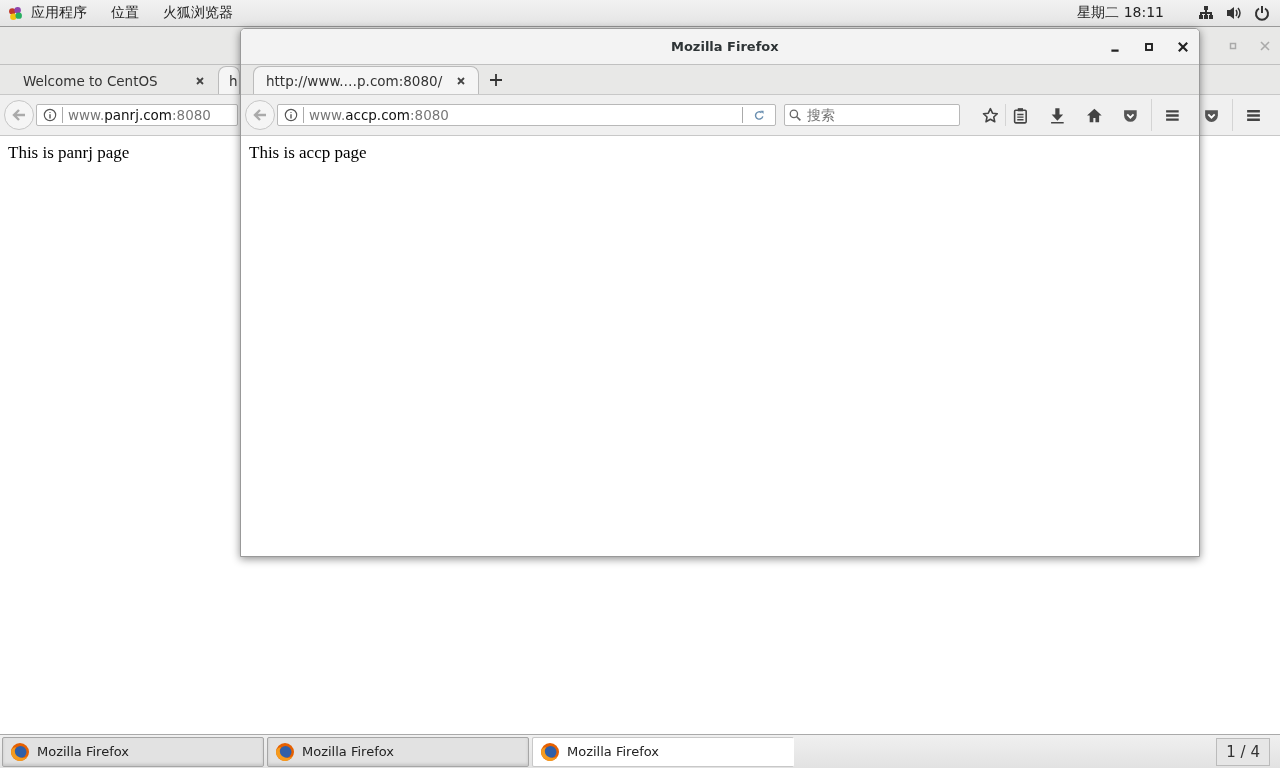 The height and width of the screenshot is (768, 1280). What do you see at coordinates (69, 152) in the screenshot?
I see `page-text: This is panrj page` at bounding box center [69, 152].